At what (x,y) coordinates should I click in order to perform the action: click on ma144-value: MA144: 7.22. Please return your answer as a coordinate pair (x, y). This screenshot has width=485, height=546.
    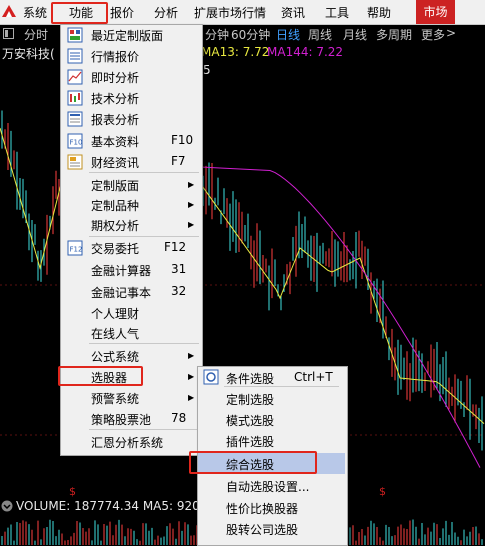
    Looking at the image, I should click on (305, 52).